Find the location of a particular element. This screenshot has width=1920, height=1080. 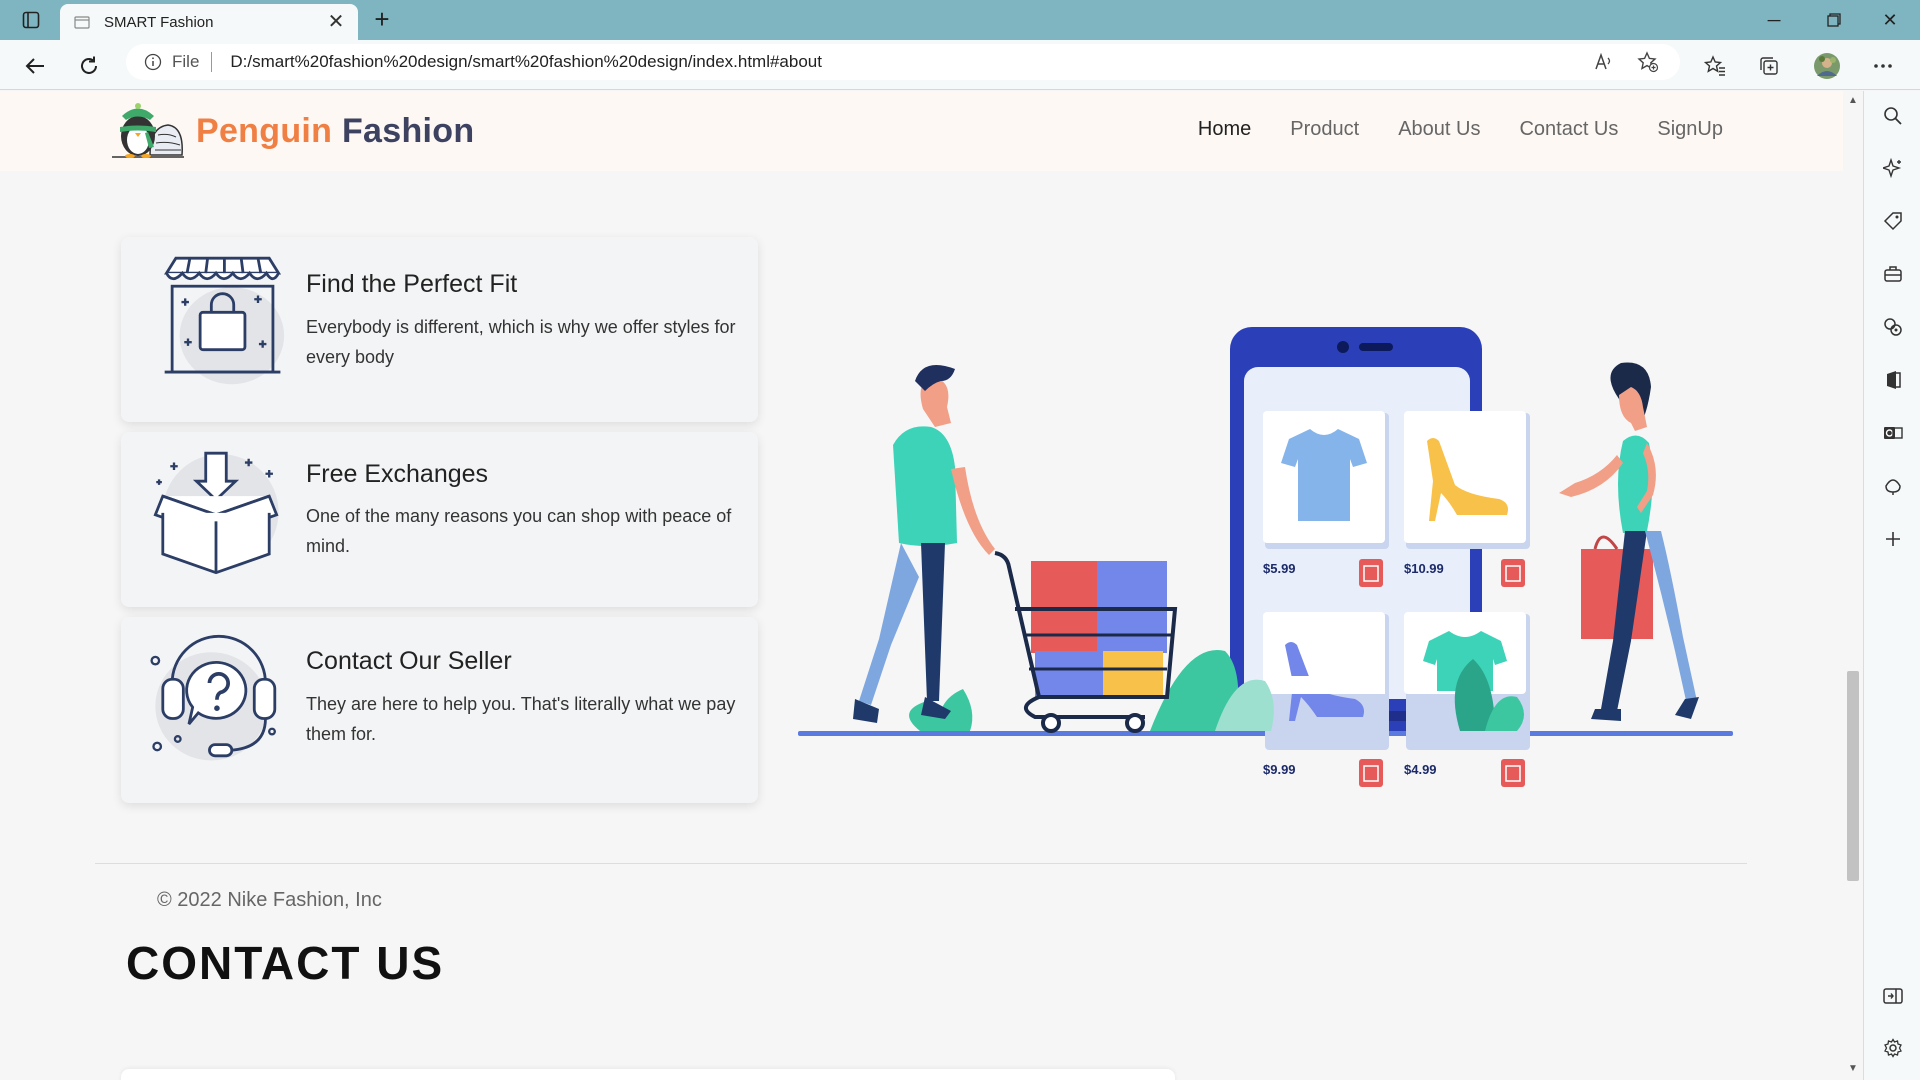

woman-shopper-figure is located at coordinates (1629, 541).